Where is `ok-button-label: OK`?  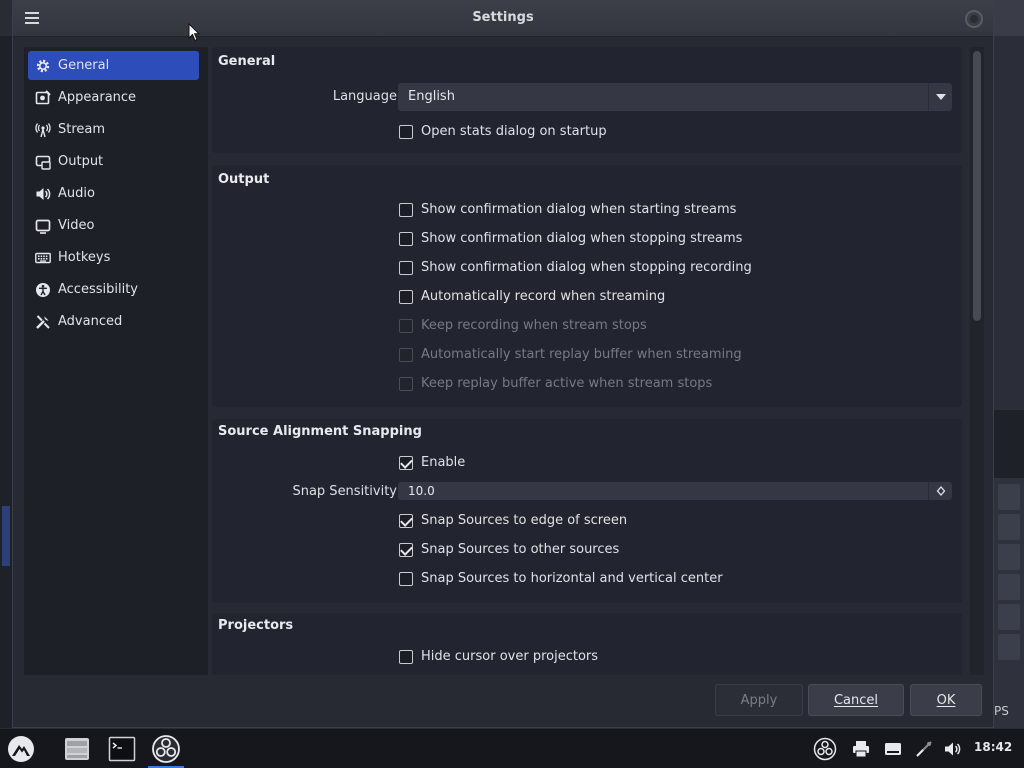
ok-button-label: OK is located at coordinates (946, 700).